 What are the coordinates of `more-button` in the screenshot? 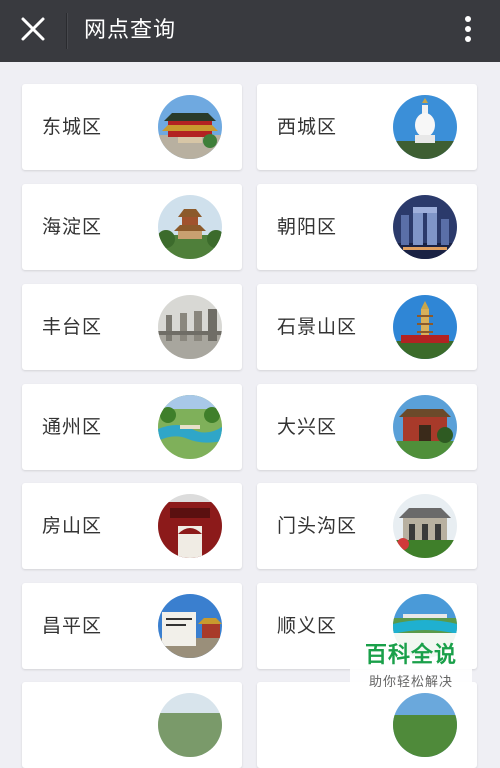 It's located at (468, 31).